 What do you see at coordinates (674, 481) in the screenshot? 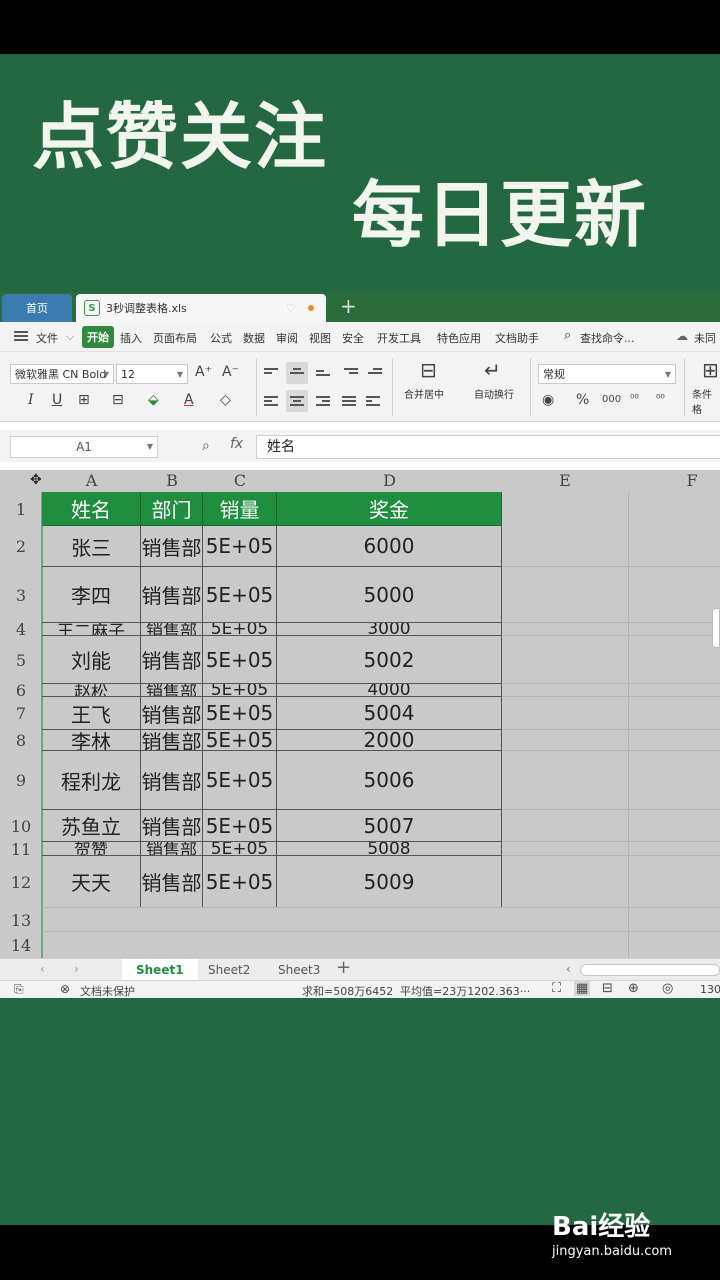
I see `column-header-f: F` at bounding box center [674, 481].